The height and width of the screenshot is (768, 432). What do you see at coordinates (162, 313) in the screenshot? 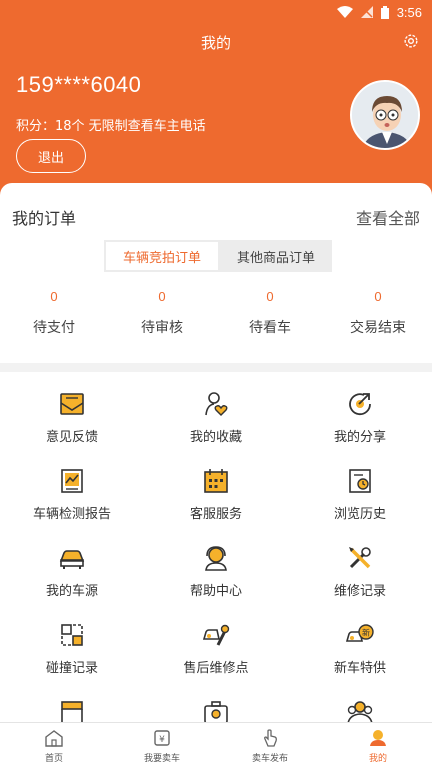
I see `status-pending-review: 0 待审核` at bounding box center [162, 313].